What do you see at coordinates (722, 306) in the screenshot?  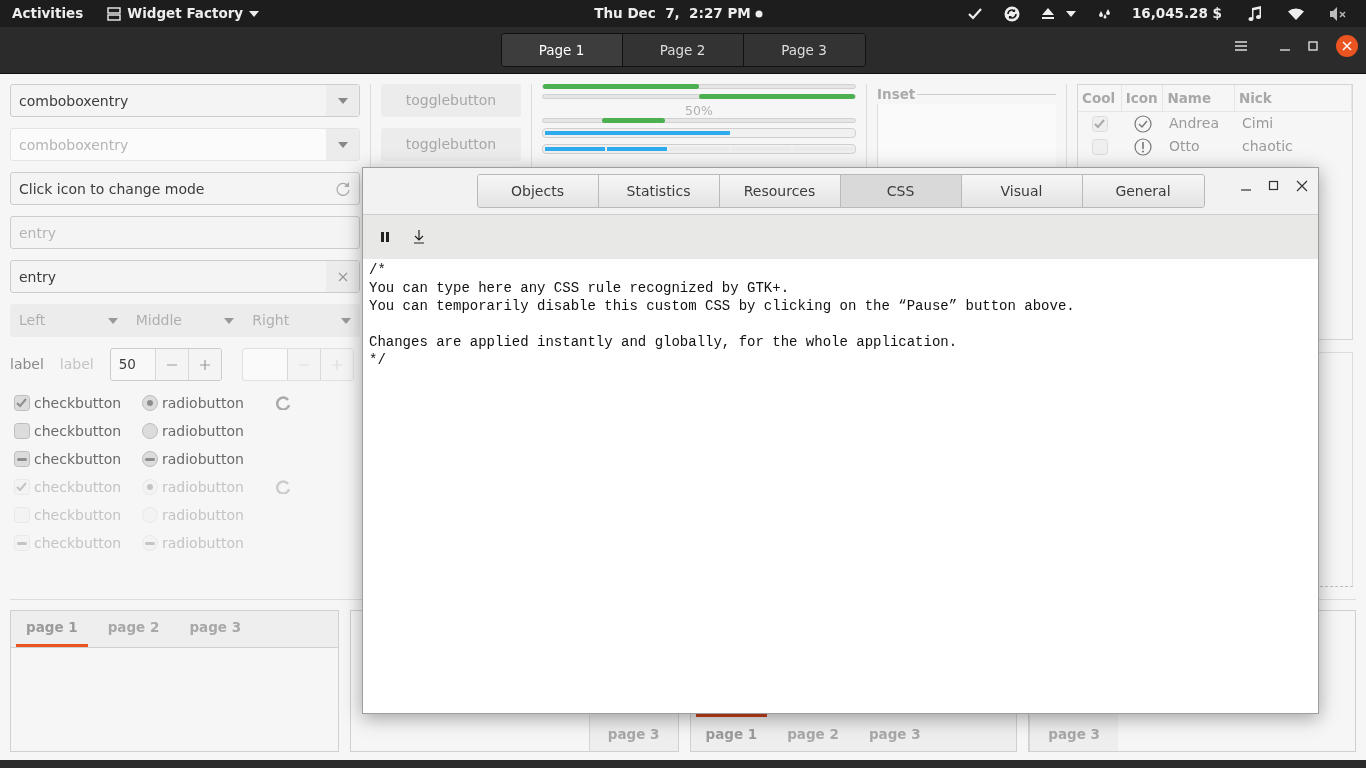 I see `code-line: You can temporarily disable this custom CSS by clicking on the “Pause” button above.` at bounding box center [722, 306].